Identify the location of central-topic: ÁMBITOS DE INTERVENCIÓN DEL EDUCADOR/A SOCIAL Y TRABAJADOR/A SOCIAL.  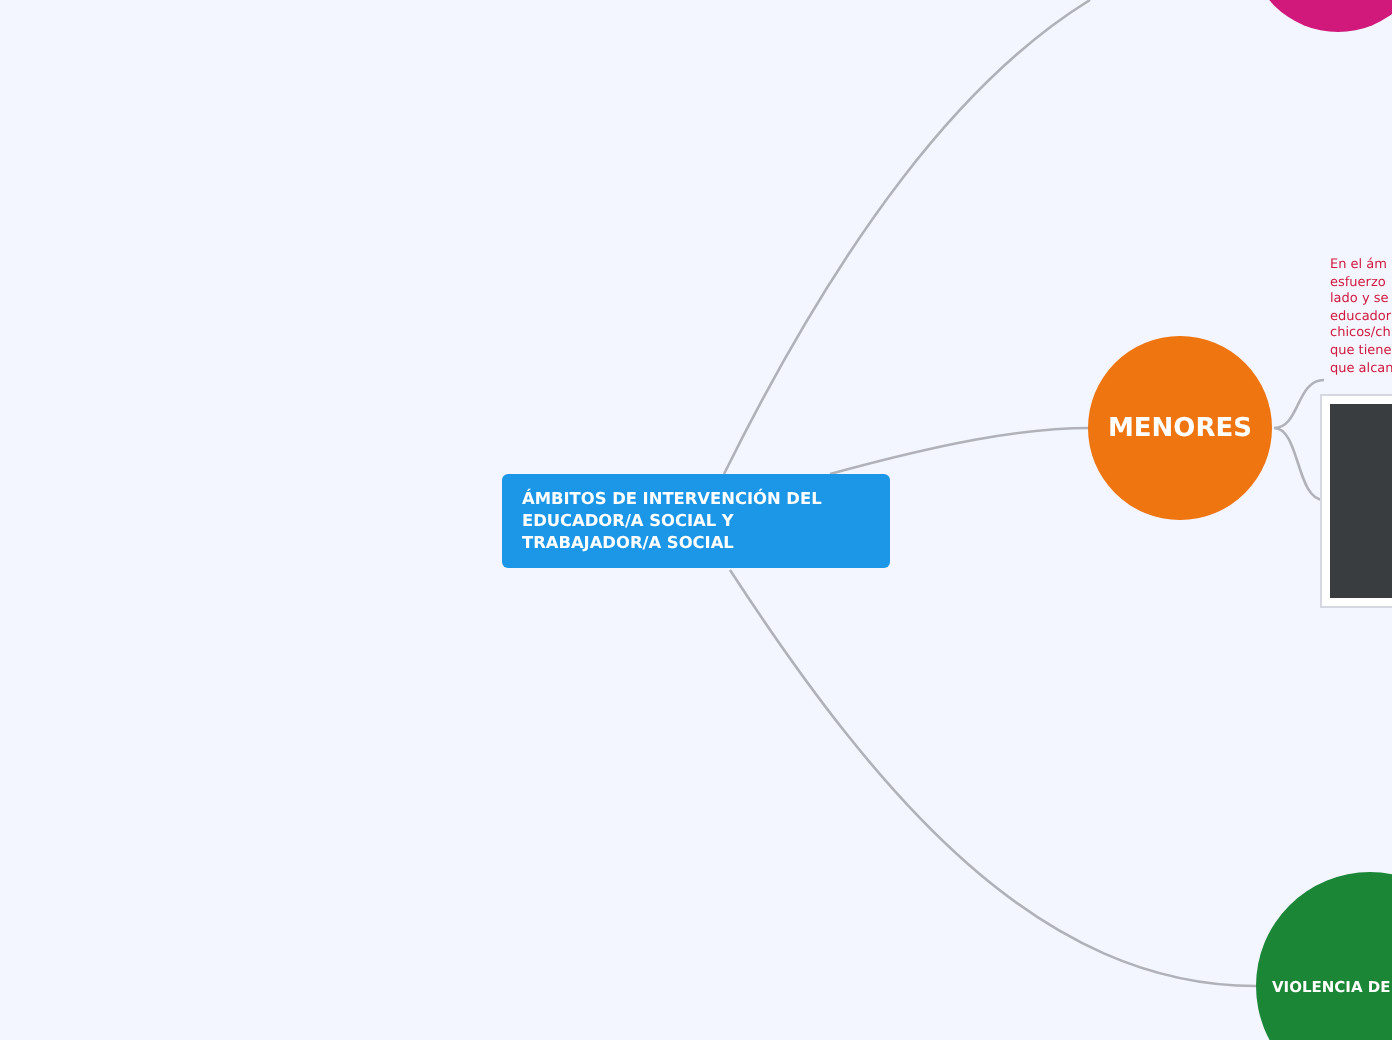
(696, 521).